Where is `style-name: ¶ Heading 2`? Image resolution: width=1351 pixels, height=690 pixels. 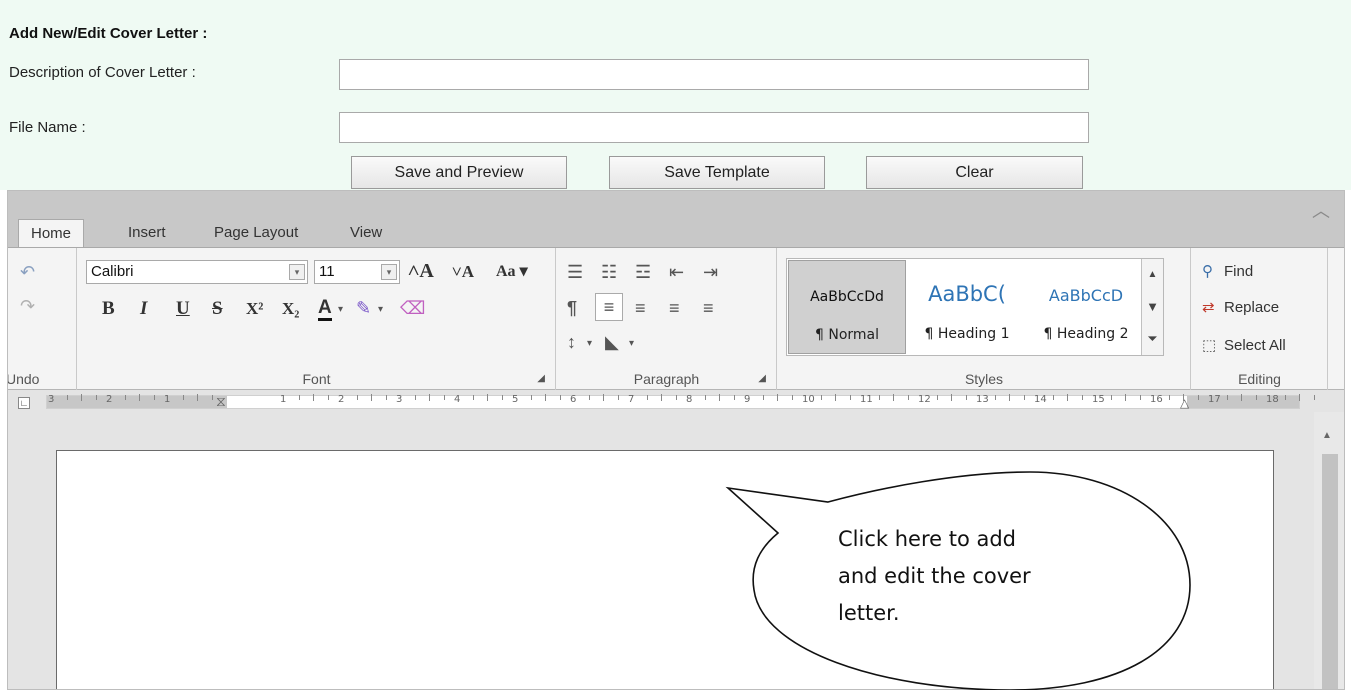 style-name: ¶ Heading 2 is located at coordinates (1086, 334).